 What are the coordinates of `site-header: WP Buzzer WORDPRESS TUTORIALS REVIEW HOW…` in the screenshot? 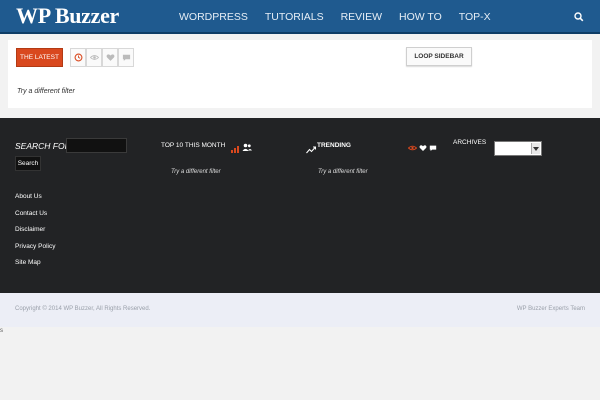 It's located at (300, 17).